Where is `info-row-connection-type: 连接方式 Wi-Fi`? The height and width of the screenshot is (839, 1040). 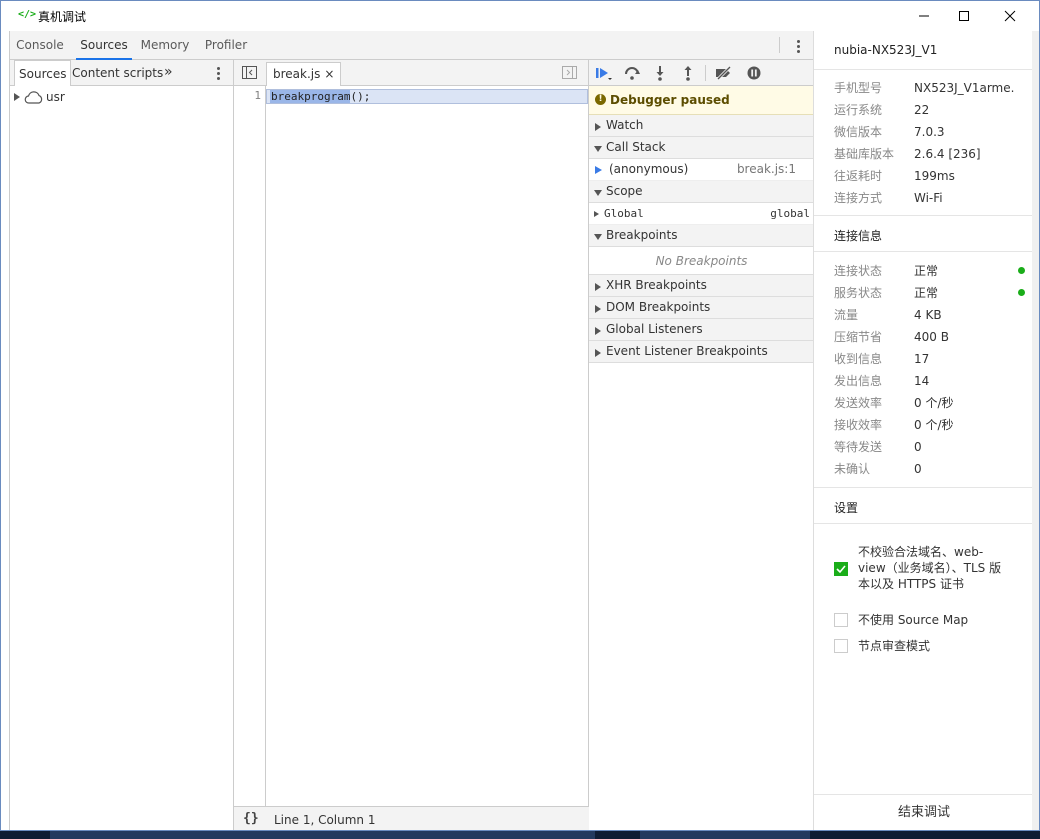 info-row-connection-type: 连接方式 Wi-Fi is located at coordinates (888, 198).